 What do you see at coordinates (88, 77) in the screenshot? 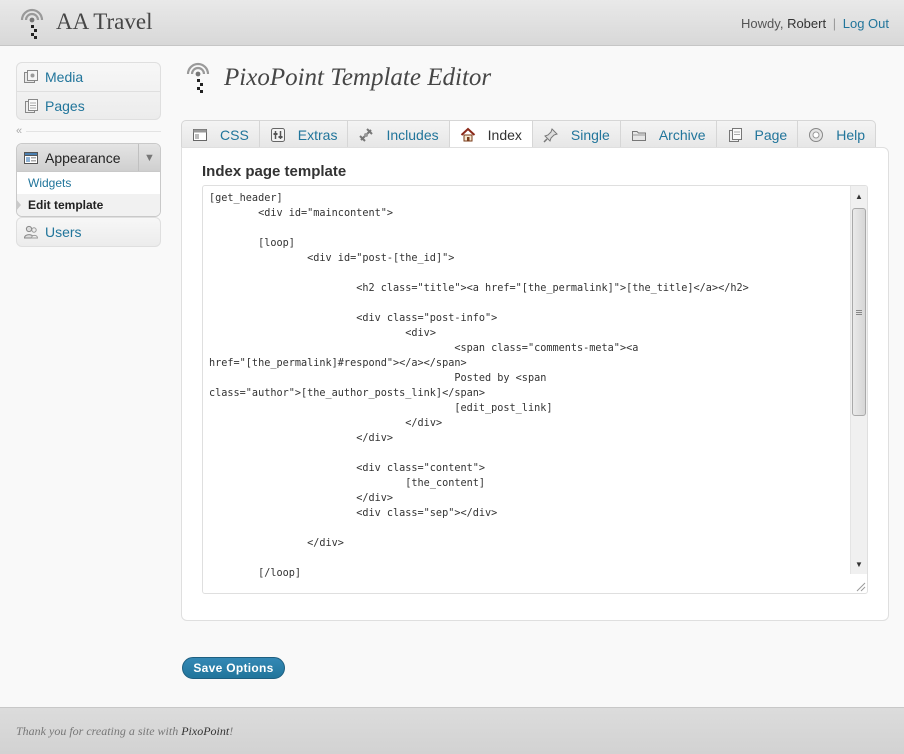
I see `sidebar-item-media: Media` at bounding box center [88, 77].